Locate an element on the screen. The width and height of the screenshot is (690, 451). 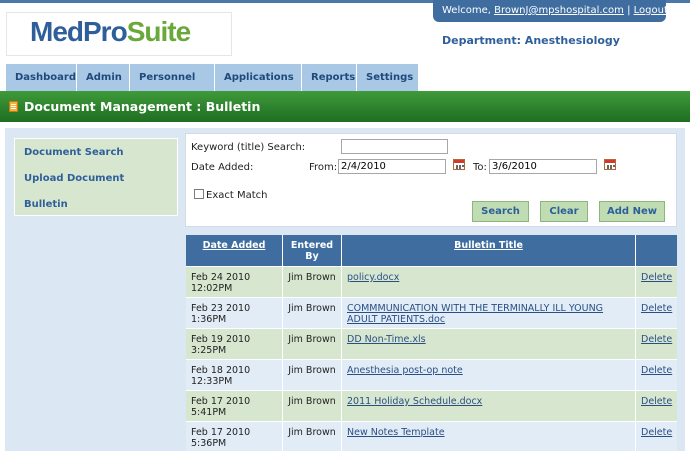
date-line1: Feb 18 2010 is located at coordinates (221, 370).